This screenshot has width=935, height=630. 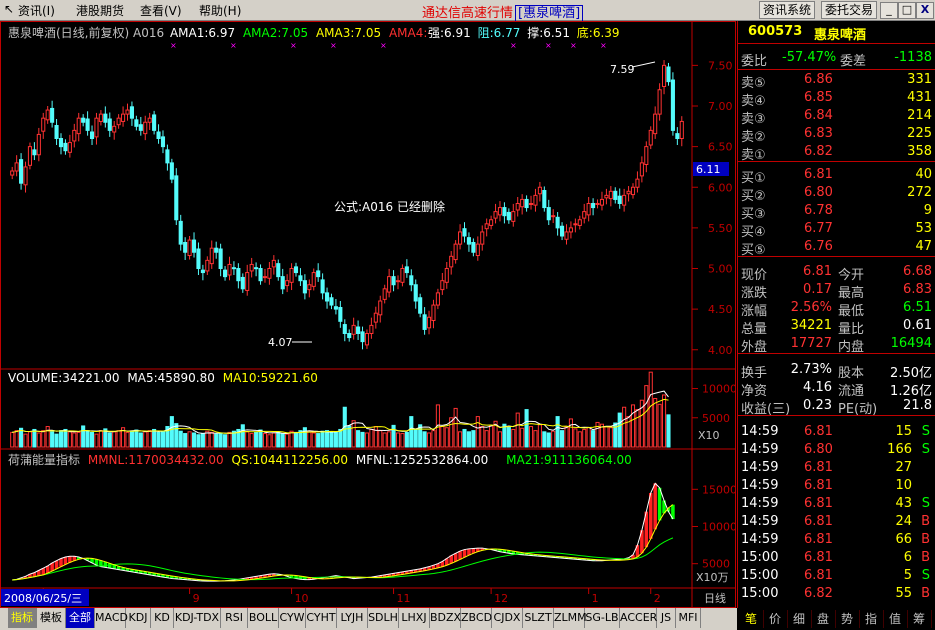 What do you see at coordinates (445, 618) in the screenshot?
I see `indicator-tab: BDZX` at bounding box center [445, 618].